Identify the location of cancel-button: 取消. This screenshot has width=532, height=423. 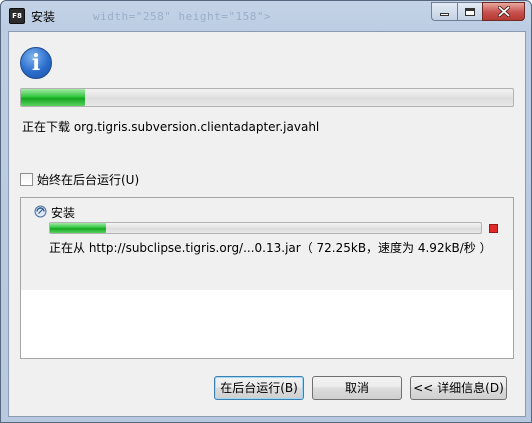
(357, 388).